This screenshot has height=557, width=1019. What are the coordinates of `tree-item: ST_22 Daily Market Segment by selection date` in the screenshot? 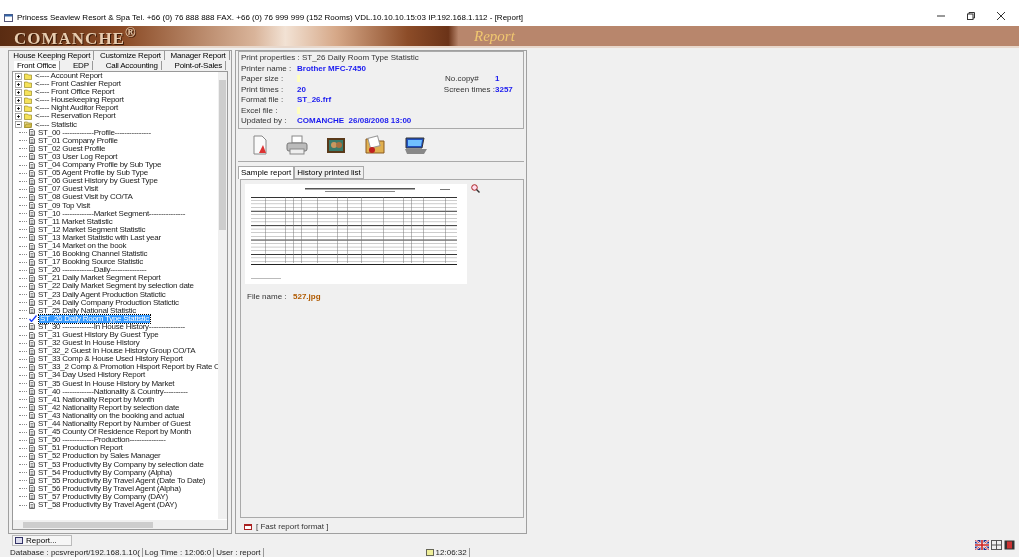 It's located at (116, 286).